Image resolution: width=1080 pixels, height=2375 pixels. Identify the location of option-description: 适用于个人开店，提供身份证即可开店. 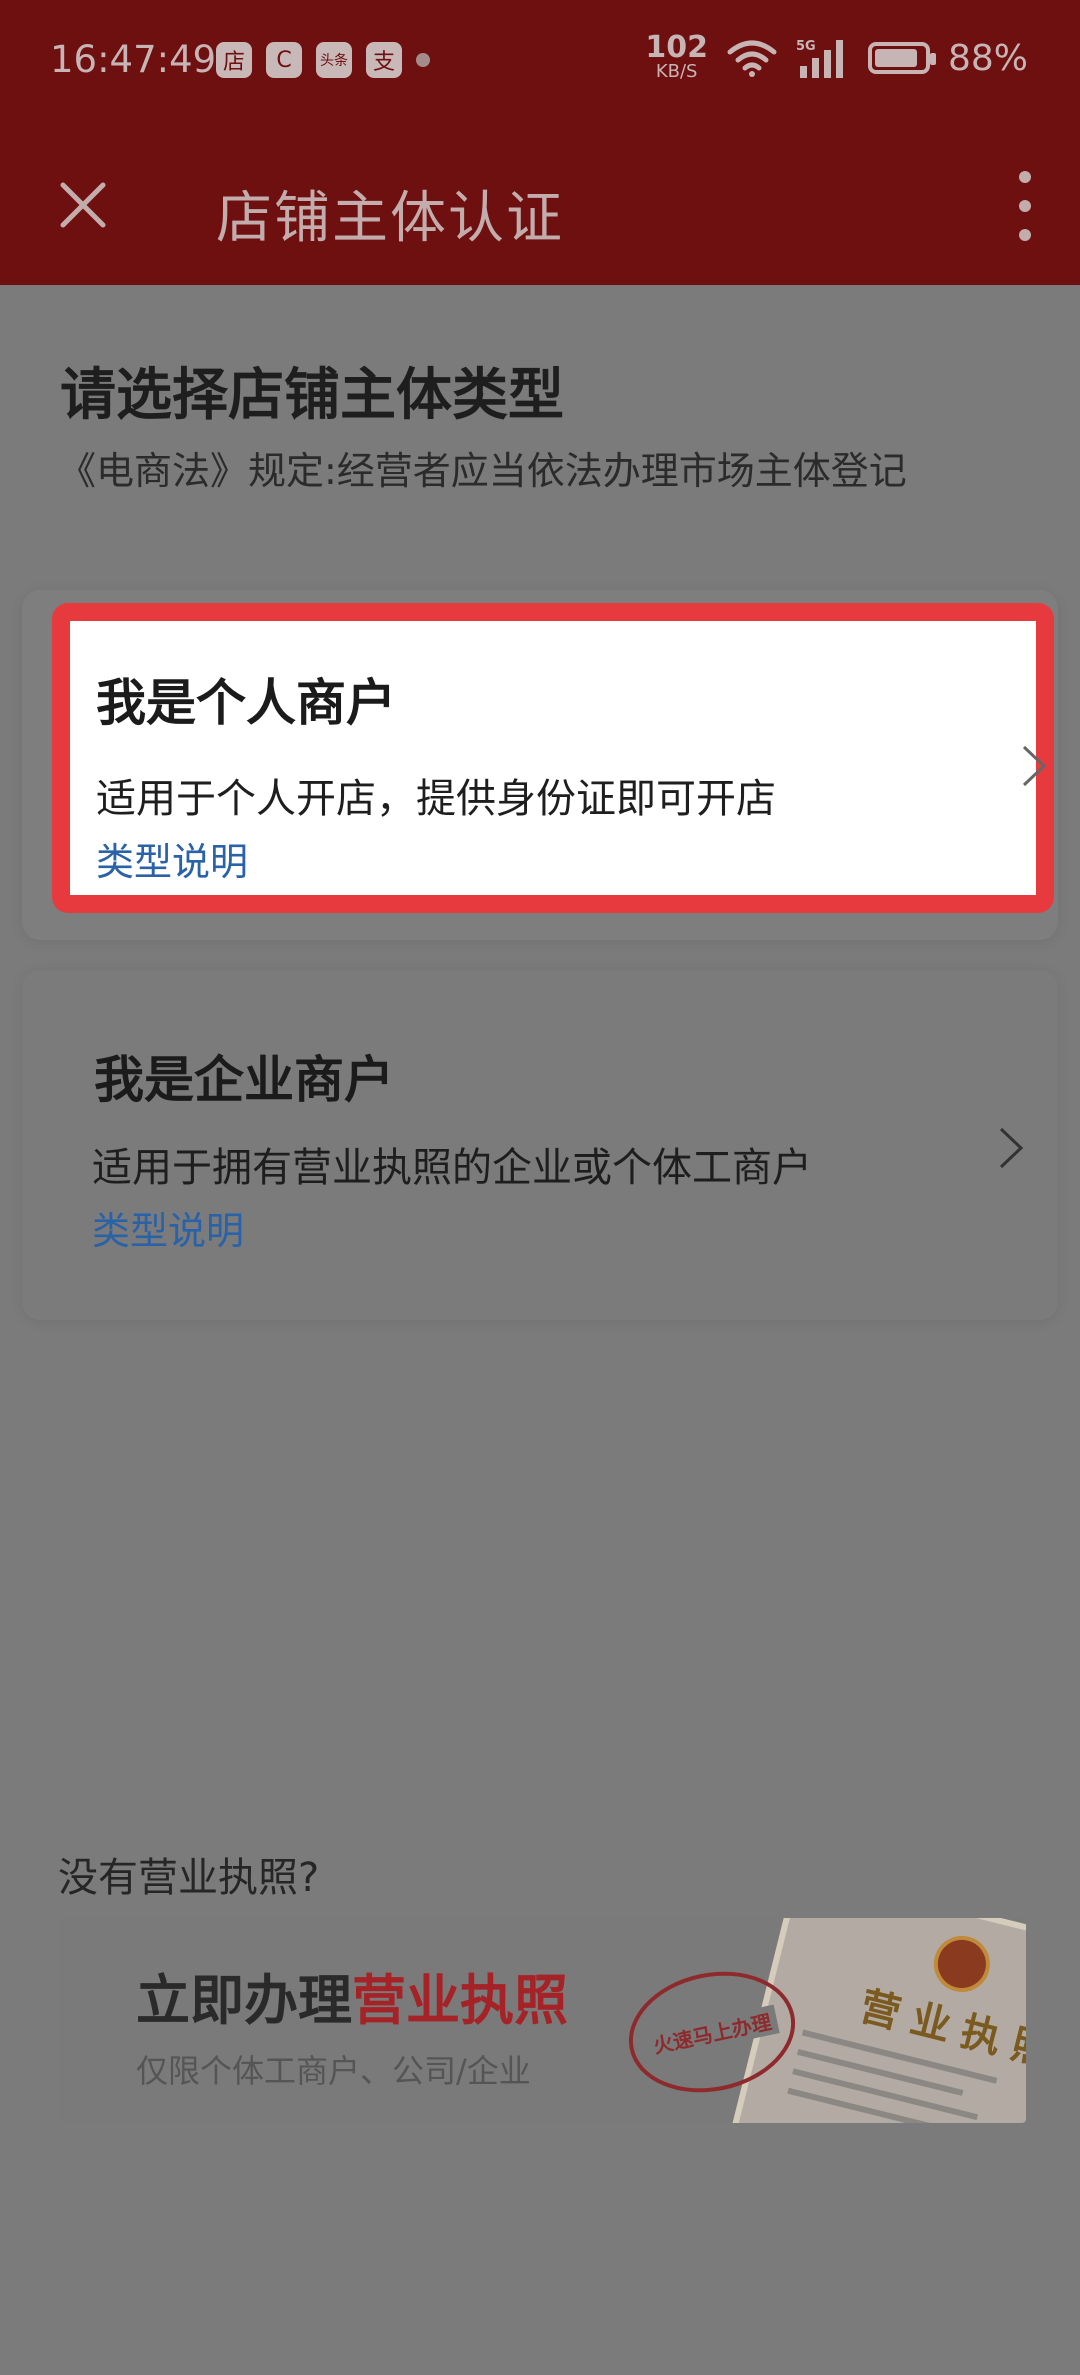
(436, 799).